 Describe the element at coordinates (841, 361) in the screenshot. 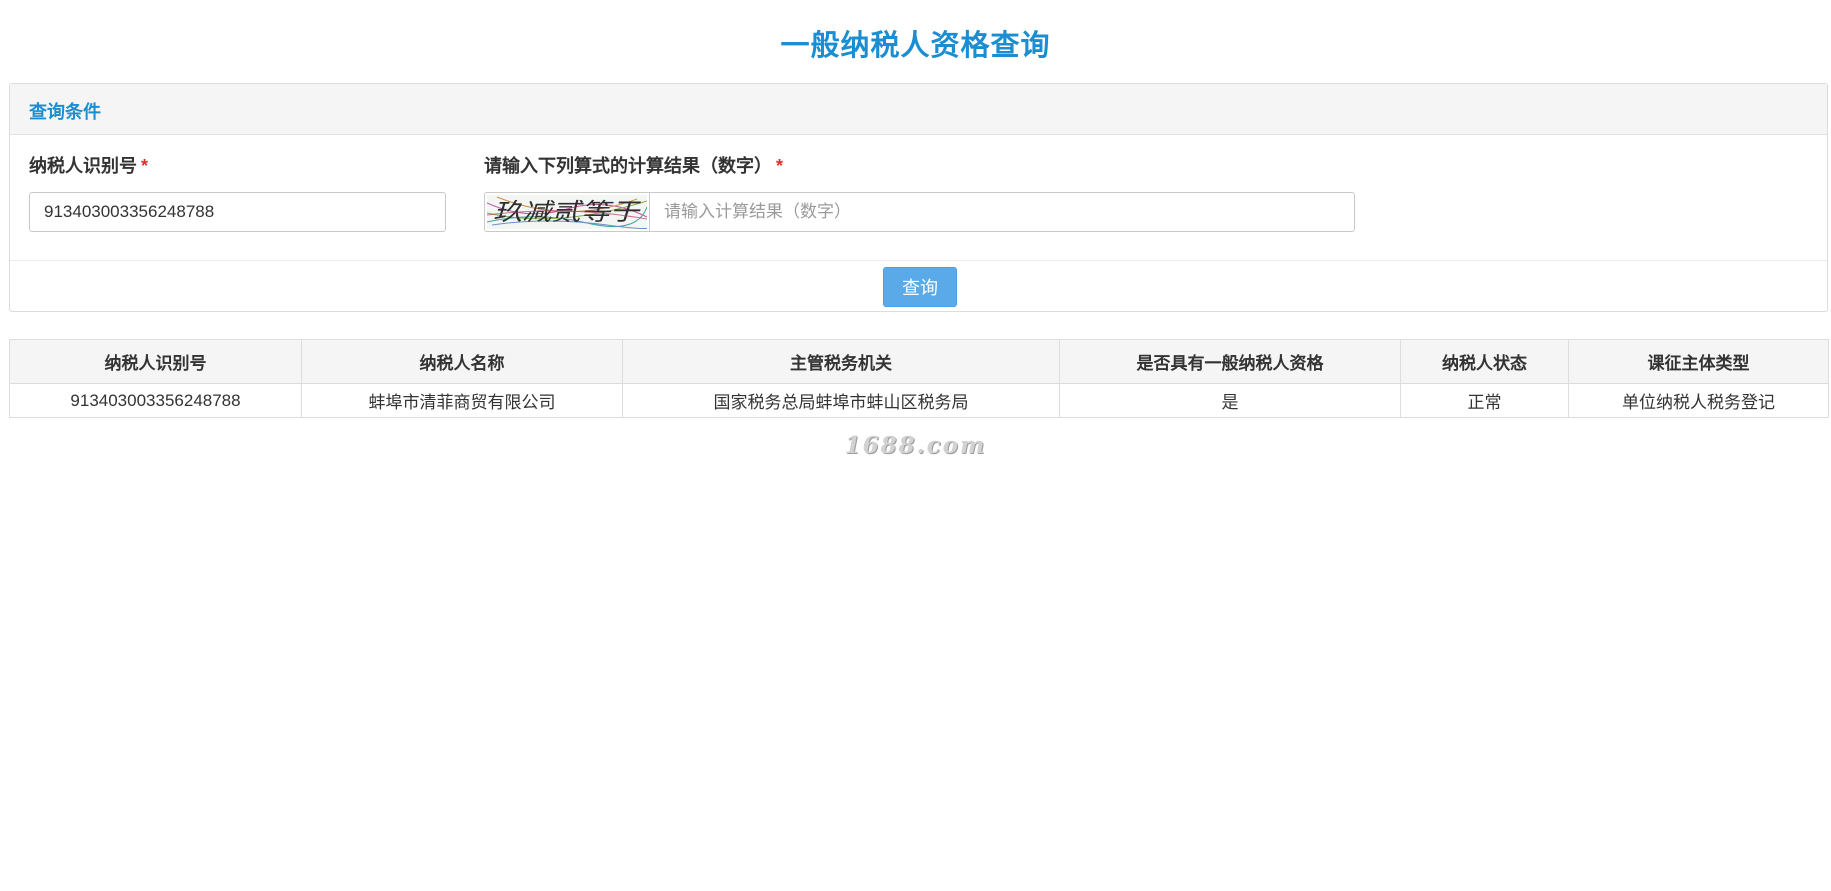

I see `column-header-tax-authority: 主管税务机关` at that location.